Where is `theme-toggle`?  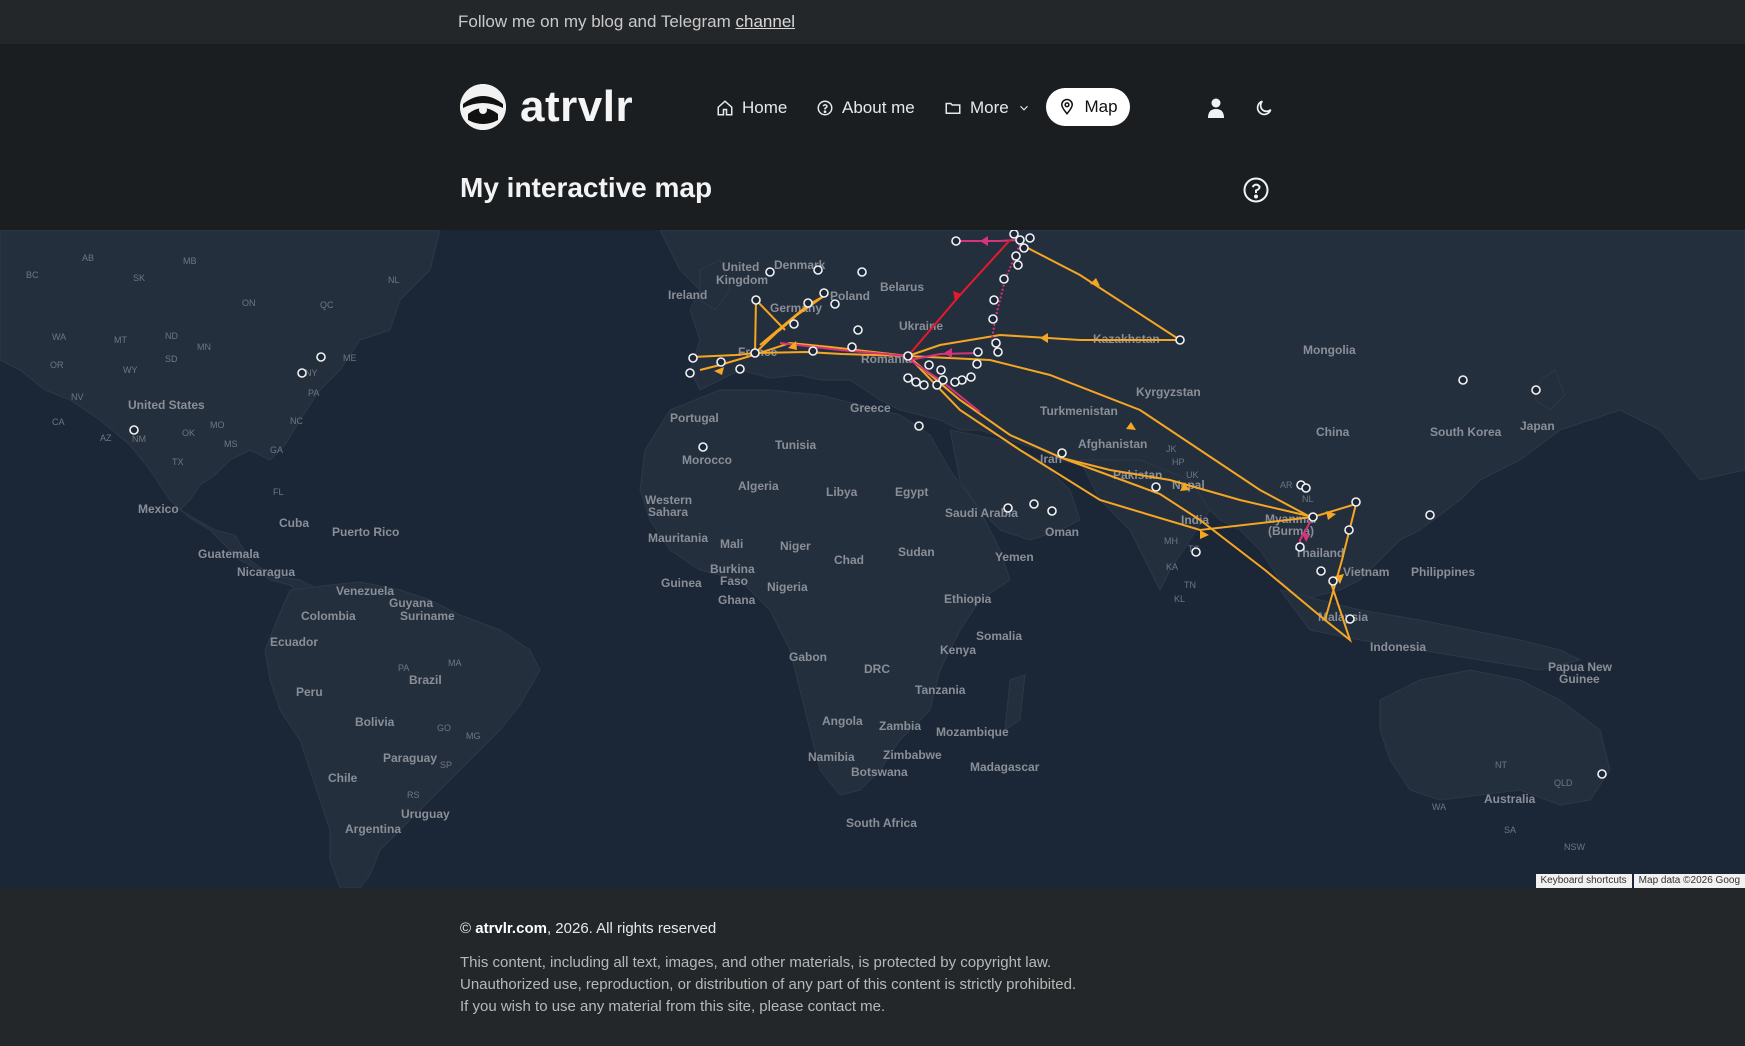 theme-toggle is located at coordinates (1264, 108).